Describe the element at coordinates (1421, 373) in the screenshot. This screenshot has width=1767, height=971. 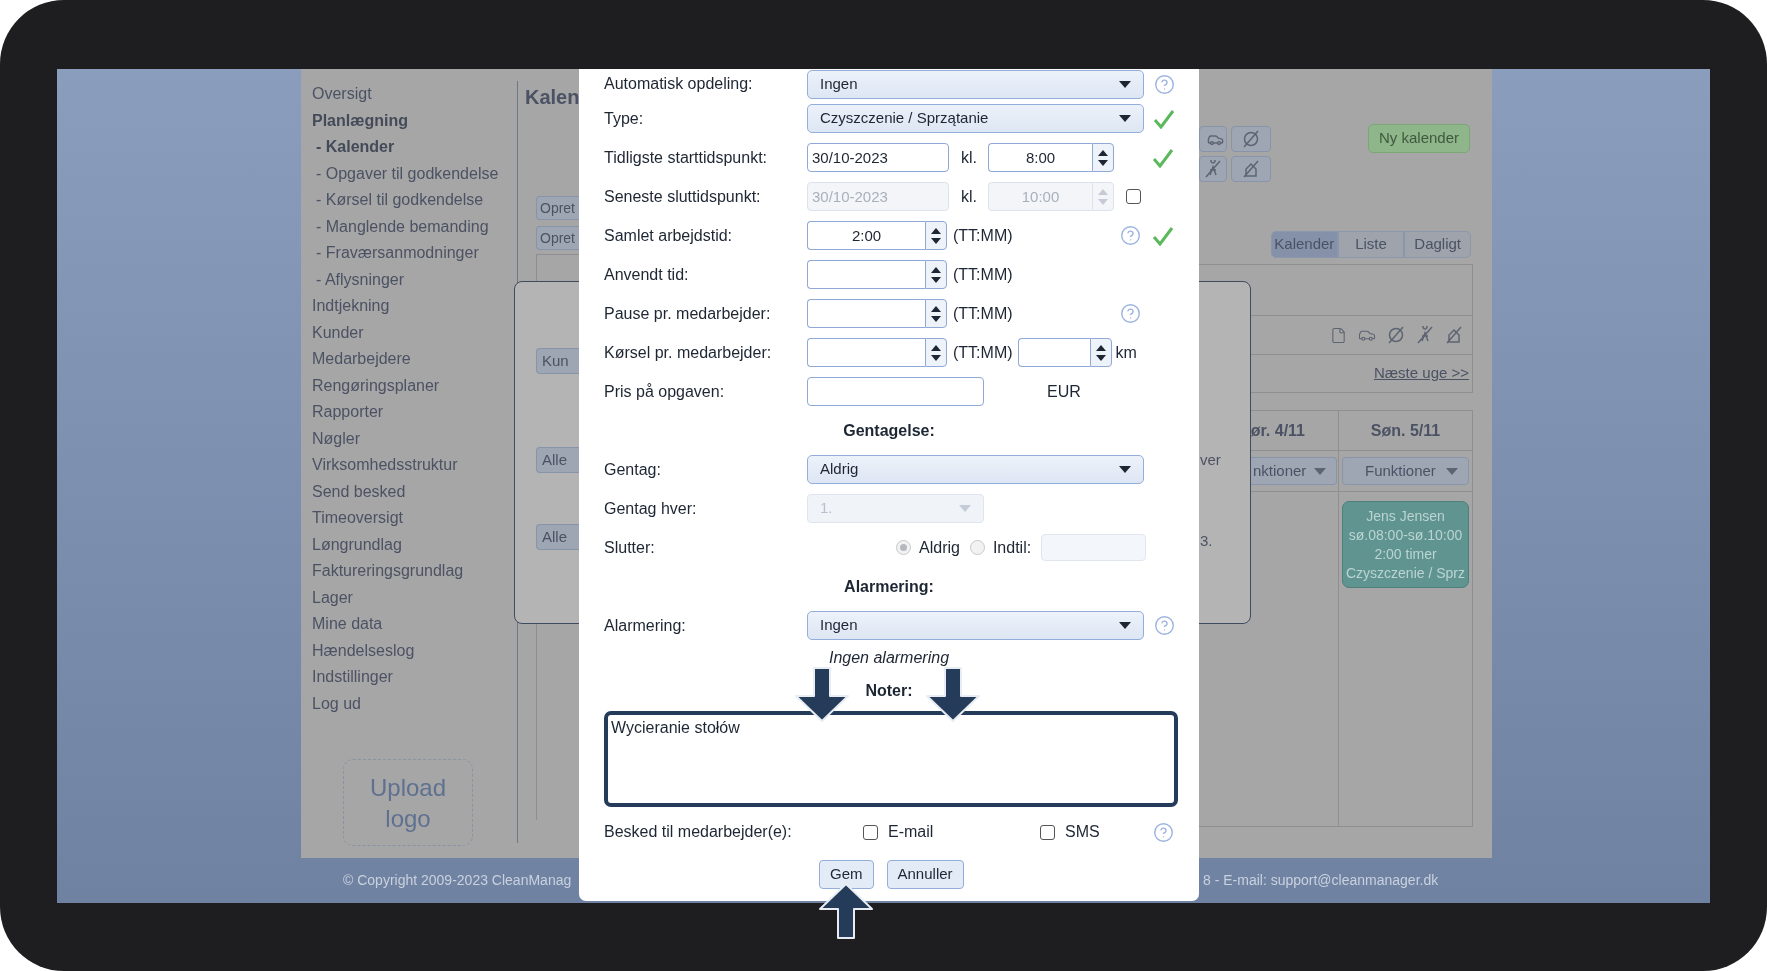
I see `next-week-link: Næste uge >>` at that location.